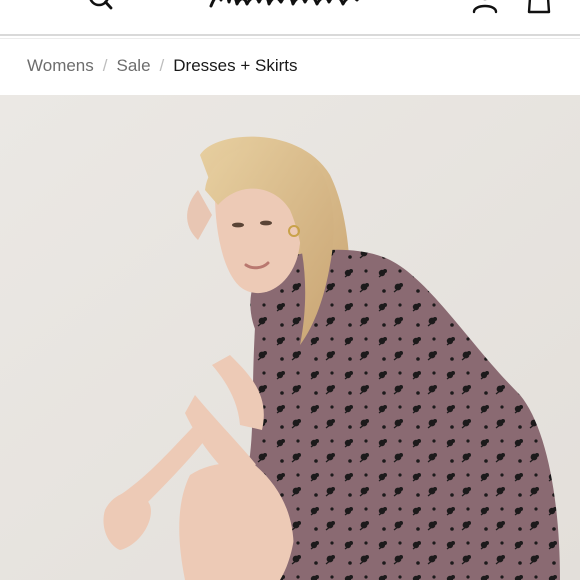  What do you see at coordinates (539, 7) in the screenshot?
I see `shopping-bag-icon` at bounding box center [539, 7].